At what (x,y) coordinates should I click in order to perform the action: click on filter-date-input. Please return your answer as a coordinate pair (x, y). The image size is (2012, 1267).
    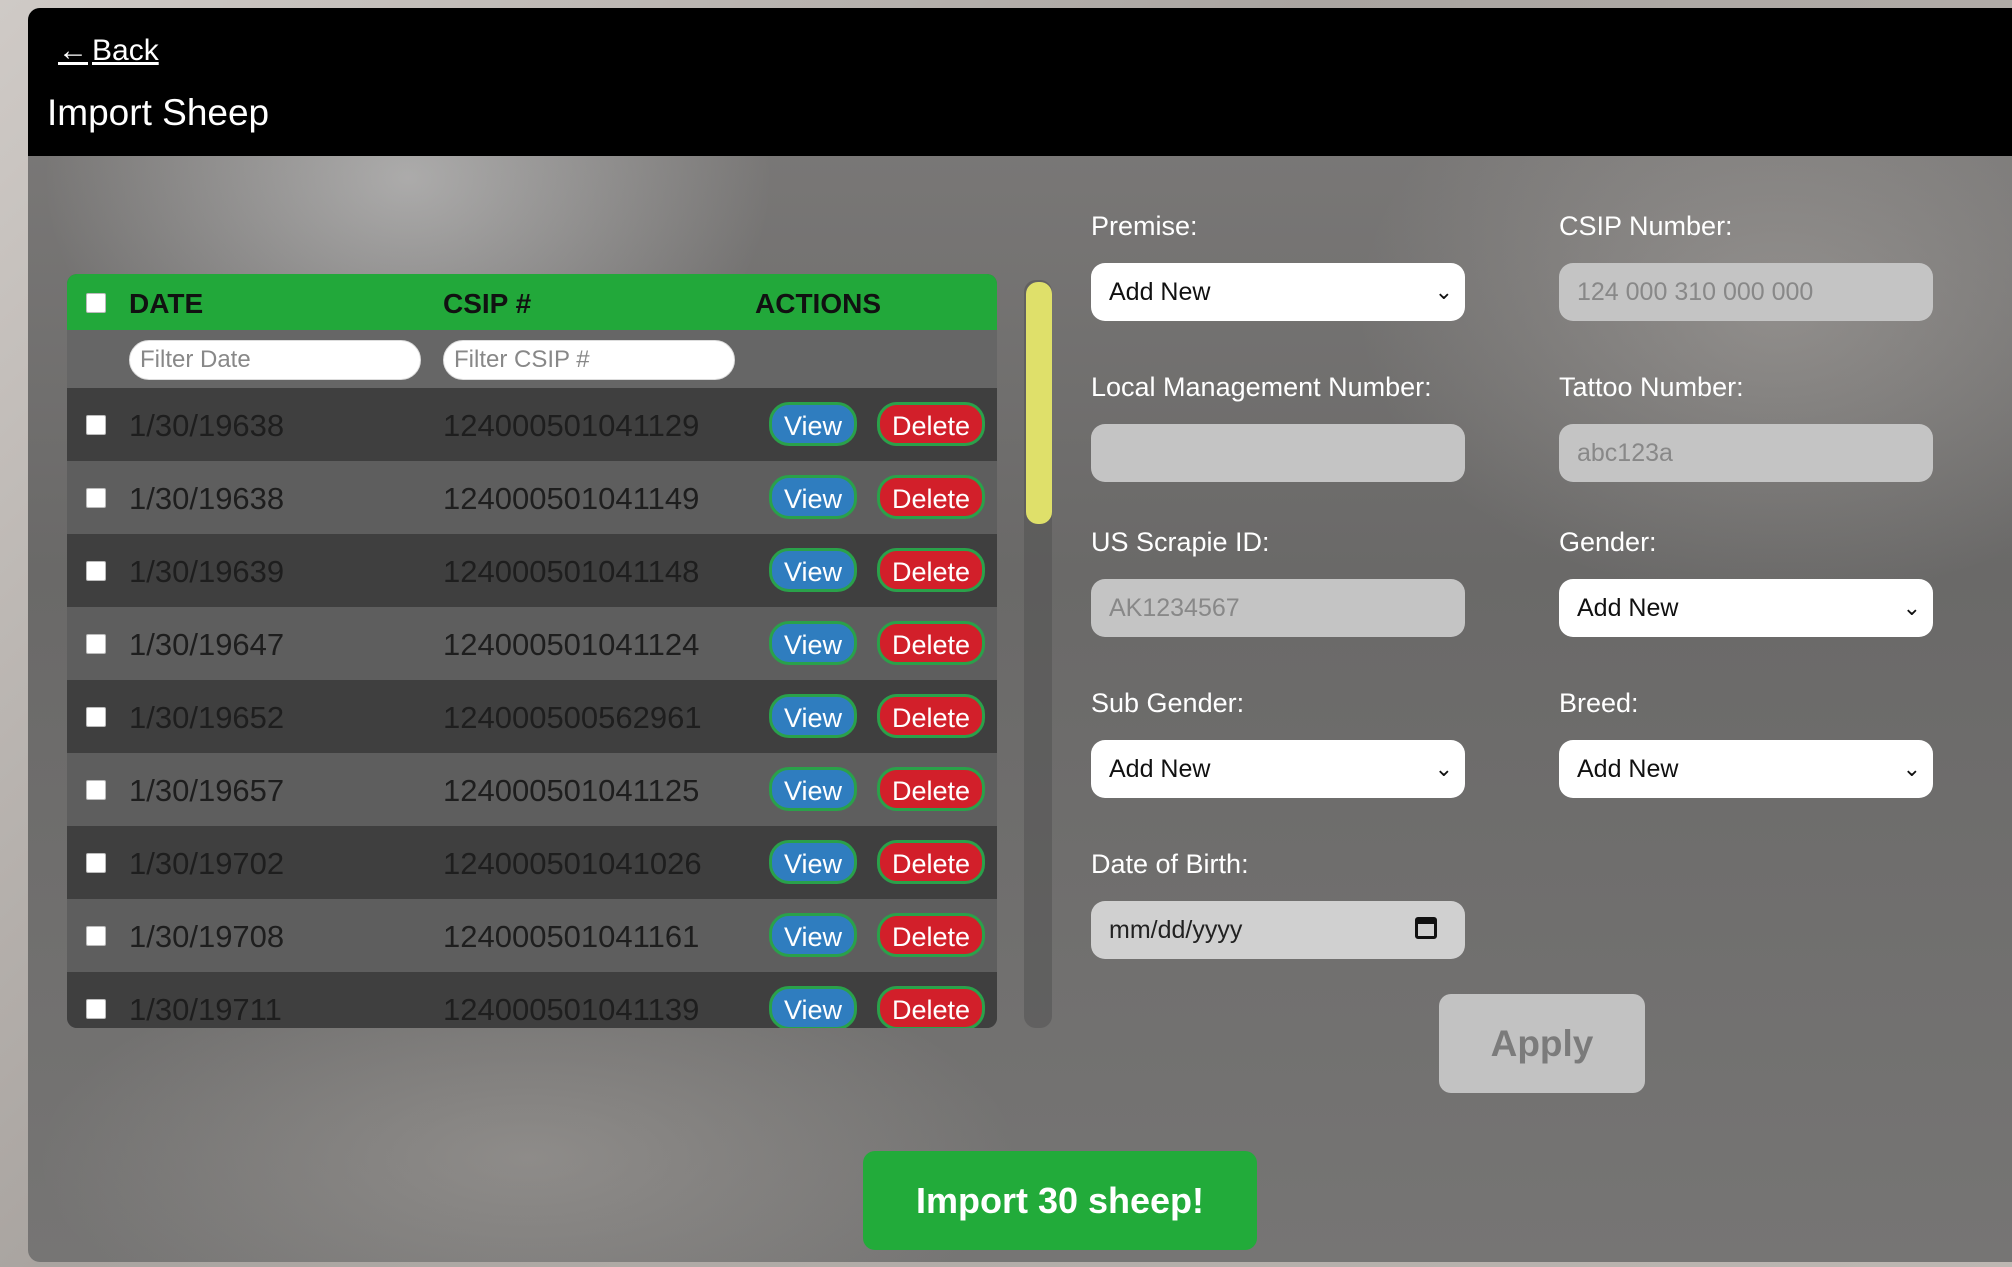
    Looking at the image, I should click on (275, 360).